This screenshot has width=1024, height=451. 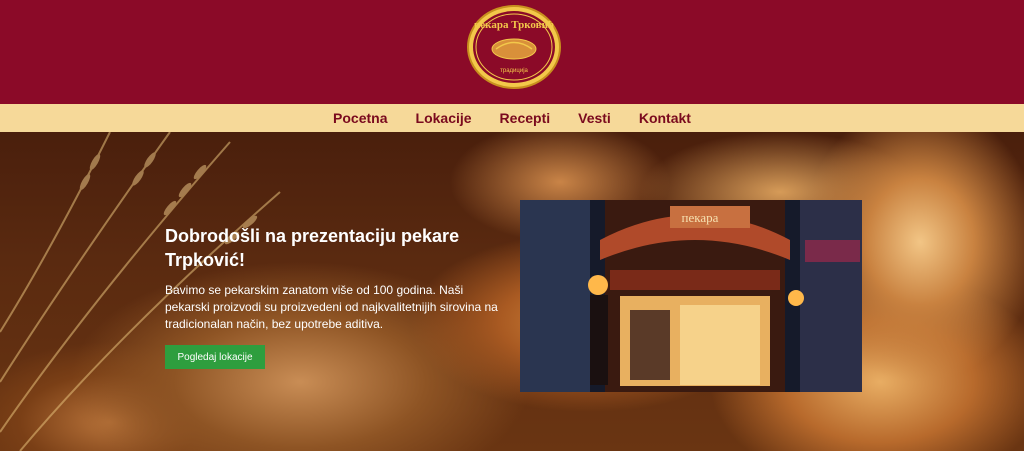 What do you see at coordinates (700, 217) in the screenshot?
I see `svg-text: пекара` at bounding box center [700, 217].